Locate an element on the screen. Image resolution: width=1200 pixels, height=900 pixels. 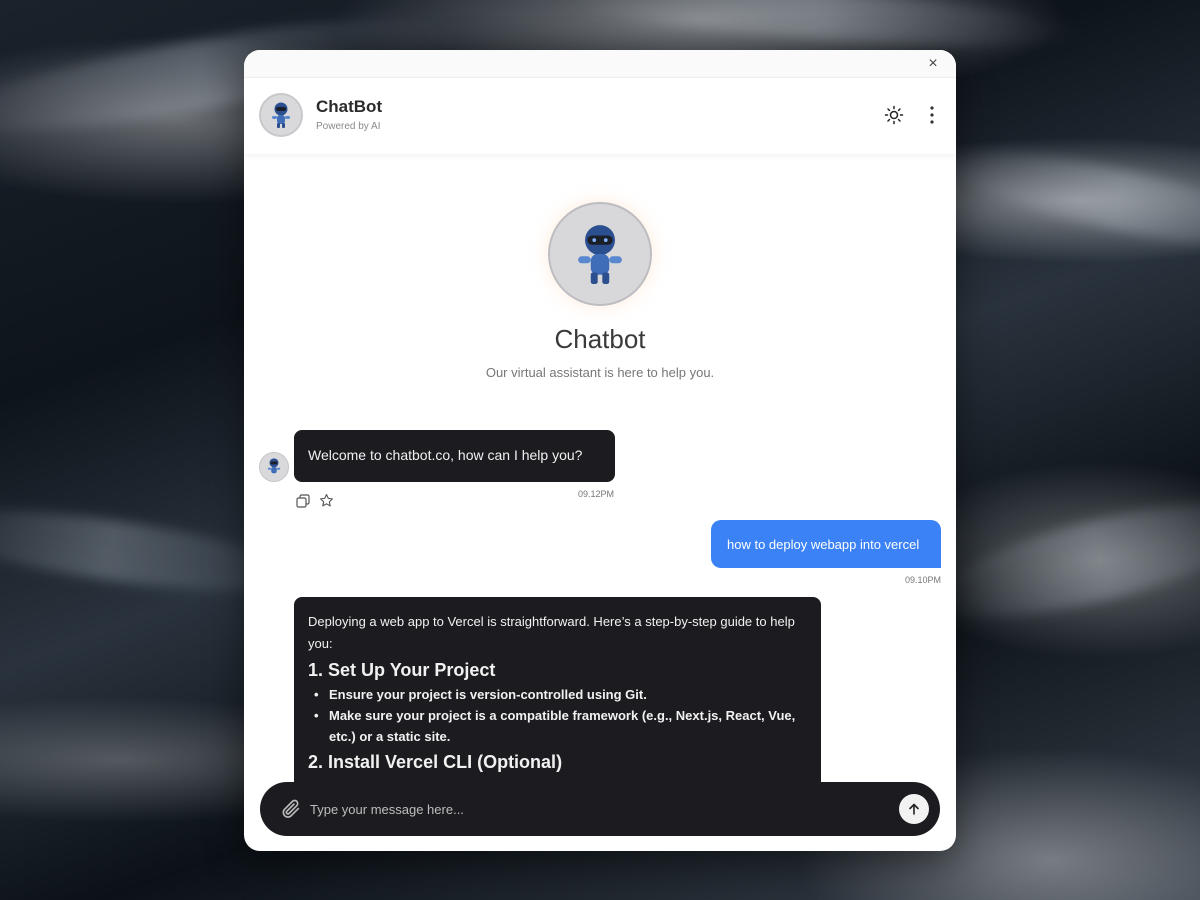
arrow-up-icon is located at coordinates (914, 809).